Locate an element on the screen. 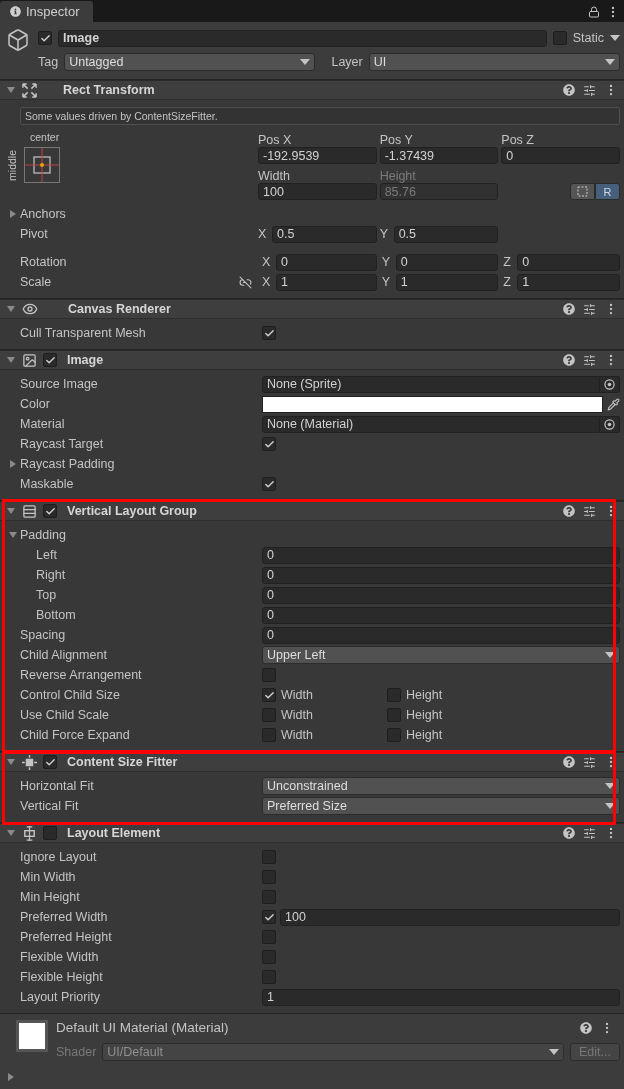 Image resolution: width=624 pixels, height=1089 pixels. inspector-tab: Inspector is located at coordinates (47, 11).